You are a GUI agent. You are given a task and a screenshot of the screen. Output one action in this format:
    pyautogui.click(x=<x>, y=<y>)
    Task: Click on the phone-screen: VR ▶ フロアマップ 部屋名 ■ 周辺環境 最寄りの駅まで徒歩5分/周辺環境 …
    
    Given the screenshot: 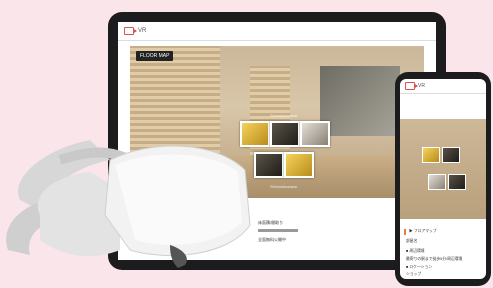 What is the action you would take?
    pyautogui.click(x=443, y=179)
    